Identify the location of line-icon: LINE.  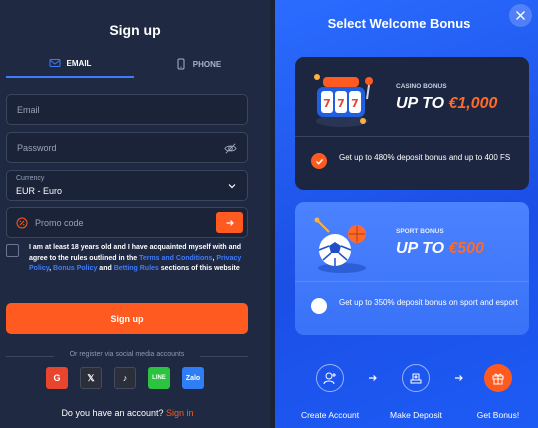
(159, 378).